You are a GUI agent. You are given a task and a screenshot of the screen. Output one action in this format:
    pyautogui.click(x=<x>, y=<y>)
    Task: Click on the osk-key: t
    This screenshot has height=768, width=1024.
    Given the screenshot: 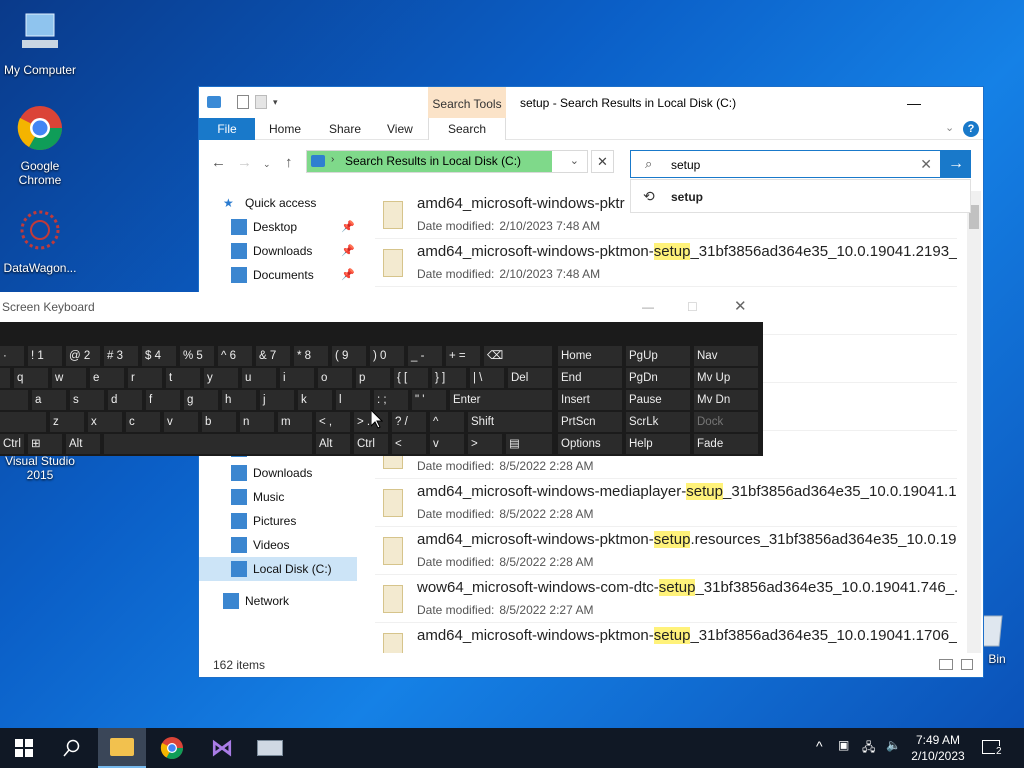 What is the action you would take?
    pyautogui.click(x=183, y=378)
    